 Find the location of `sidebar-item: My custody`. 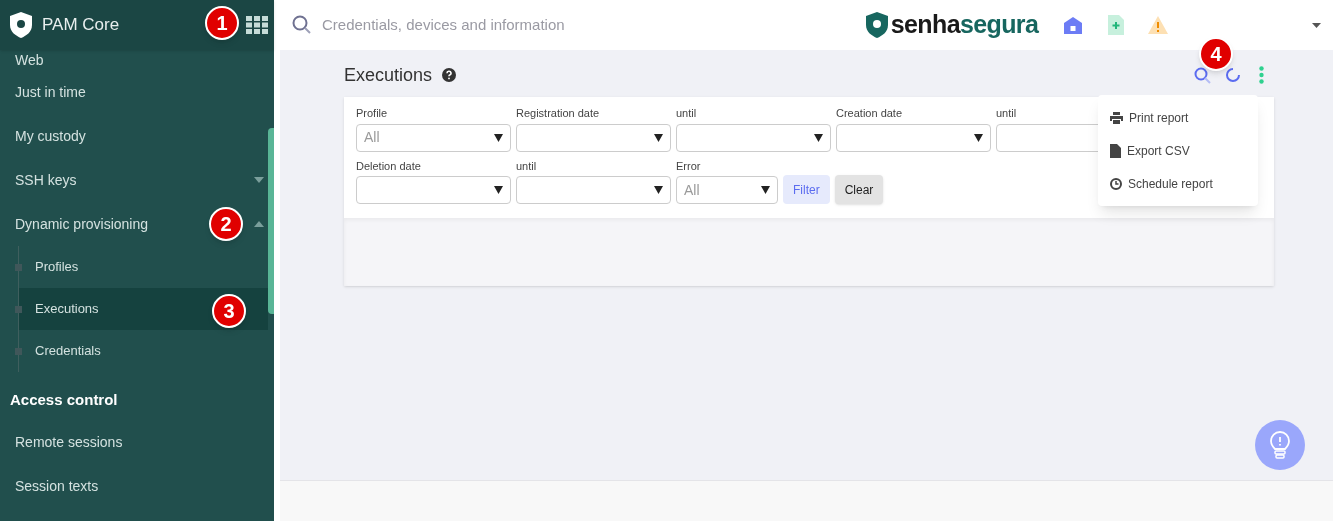

sidebar-item: My custody is located at coordinates (50, 136).